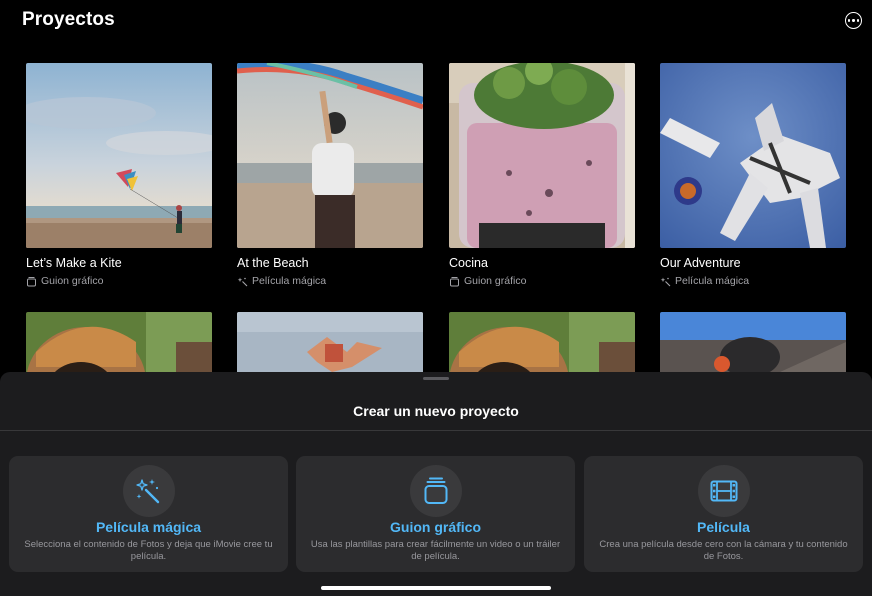 The width and height of the screenshot is (872, 596). I want to click on home-indicator, so click(436, 588).